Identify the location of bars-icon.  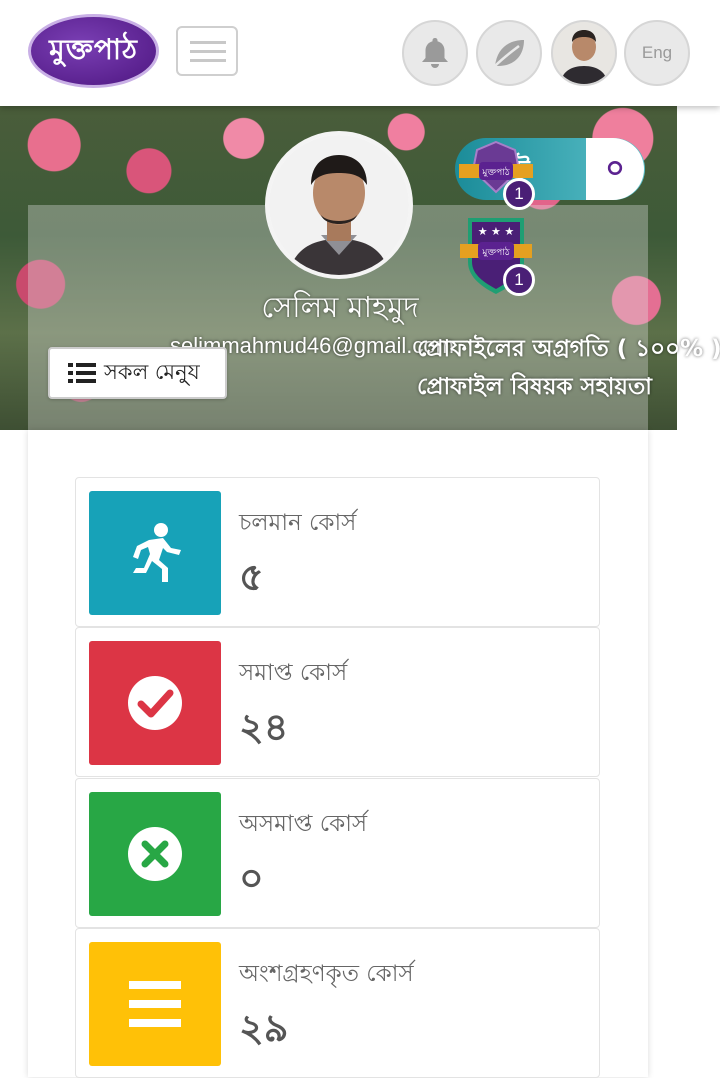
(155, 1004).